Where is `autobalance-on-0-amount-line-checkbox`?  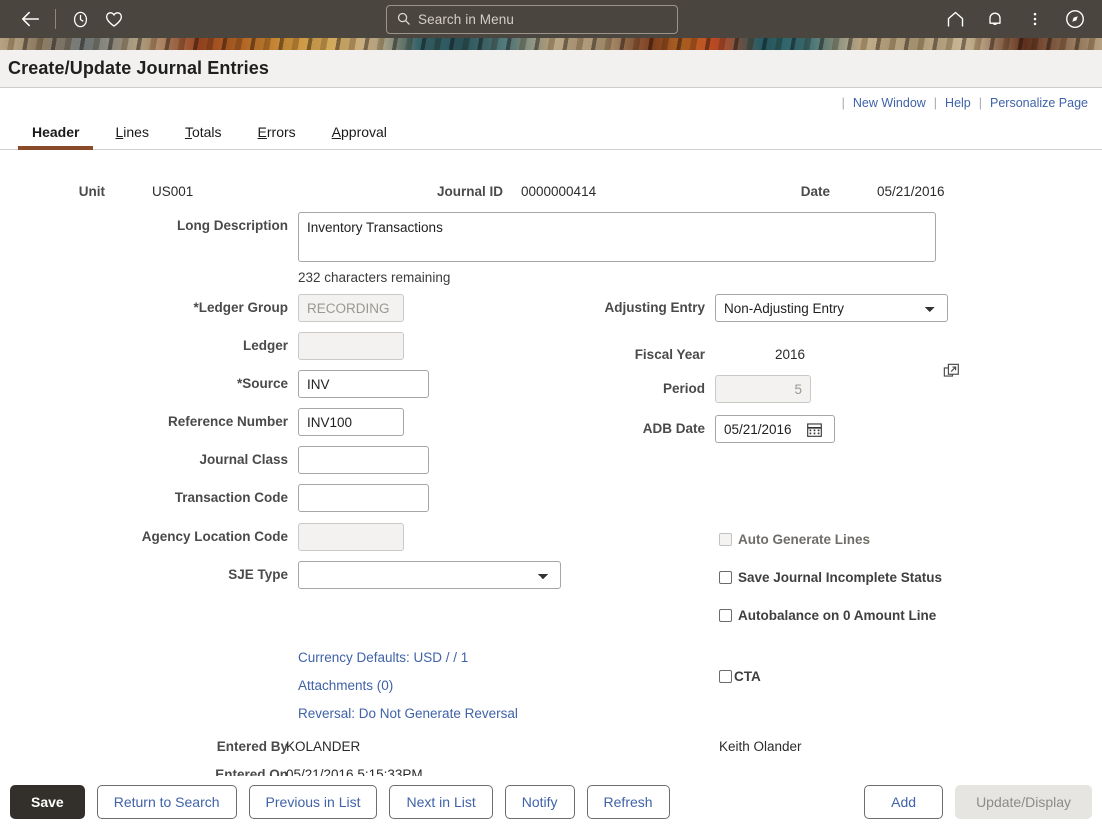
autobalance-on-0-amount-line-checkbox is located at coordinates (725, 615).